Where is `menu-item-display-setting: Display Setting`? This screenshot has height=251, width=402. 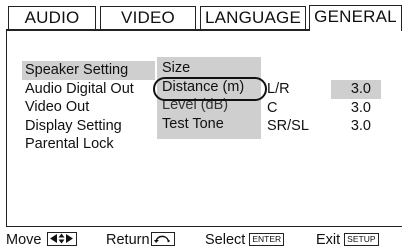
menu-item-display-setting: Display Setting is located at coordinates (90, 126).